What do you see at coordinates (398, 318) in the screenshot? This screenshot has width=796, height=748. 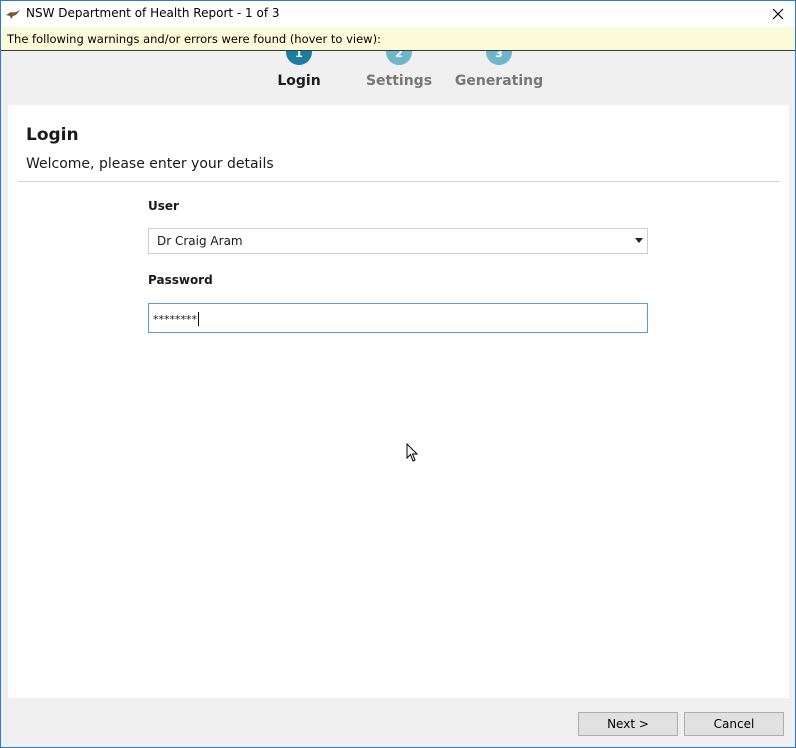 I see `password-field: ********` at bounding box center [398, 318].